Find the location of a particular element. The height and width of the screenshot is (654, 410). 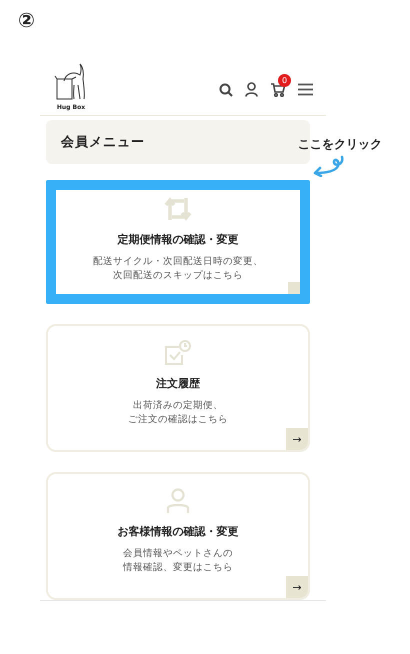

menu-card: お客様情報の確認・変更 会員情報やペットさんの 情報確認、変更はこちら → is located at coordinates (178, 536).